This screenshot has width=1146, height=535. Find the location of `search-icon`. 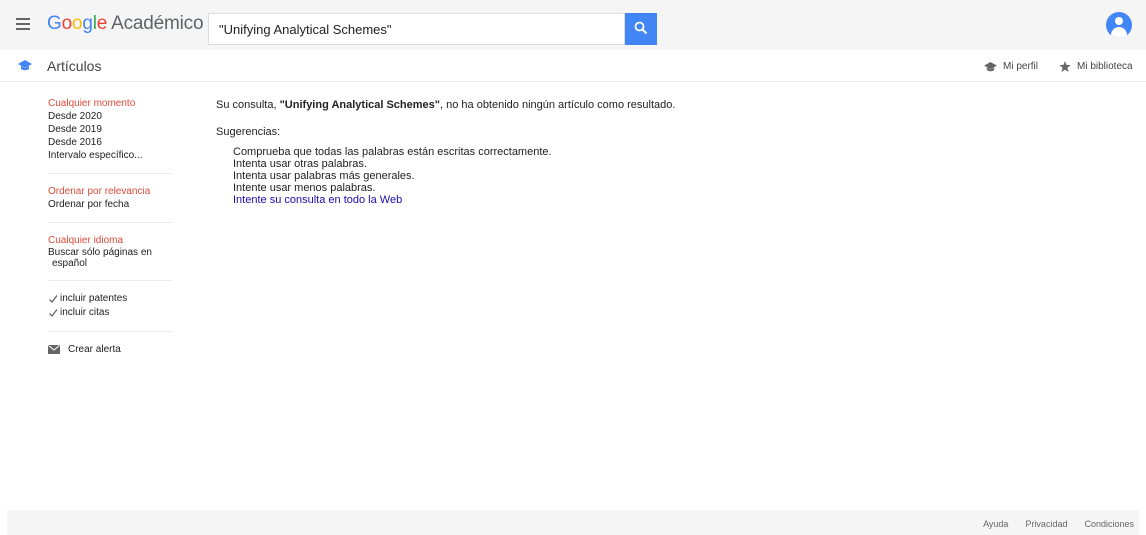

search-icon is located at coordinates (641, 28).